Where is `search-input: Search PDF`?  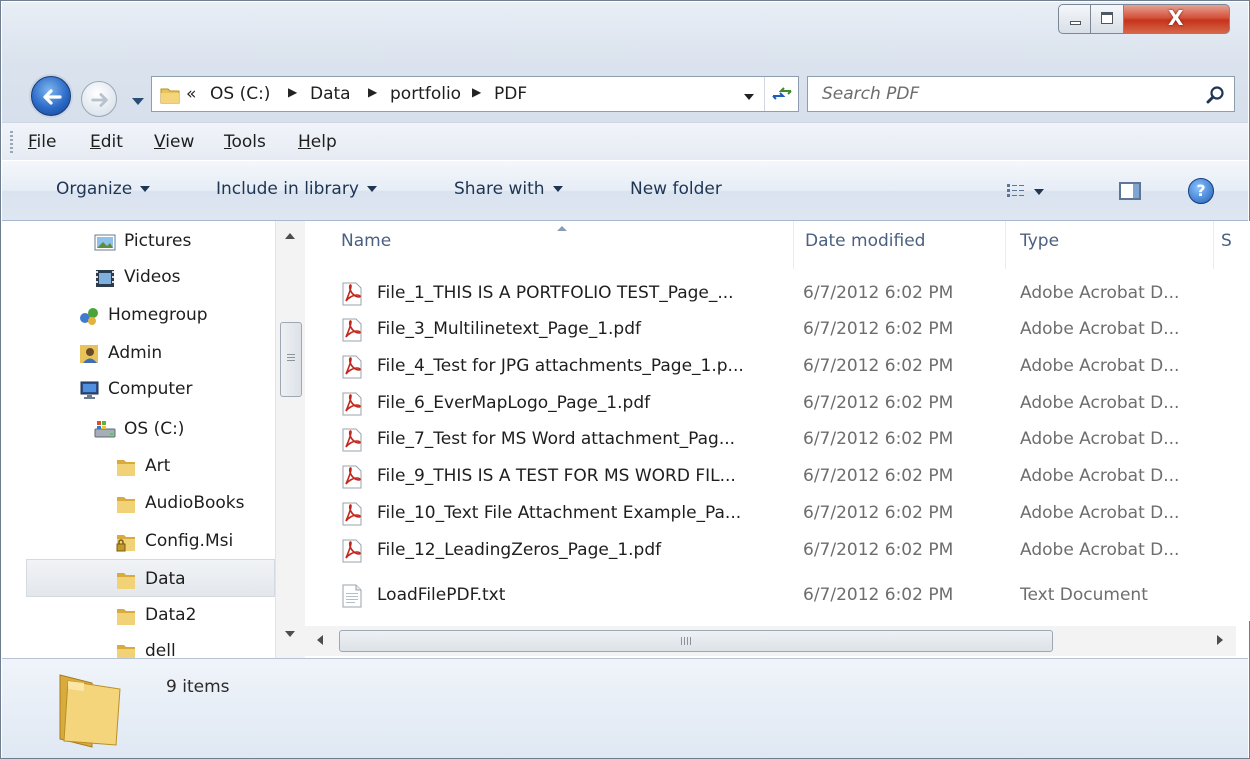 search-input: Search PDF is located at coordinates (870, 94).